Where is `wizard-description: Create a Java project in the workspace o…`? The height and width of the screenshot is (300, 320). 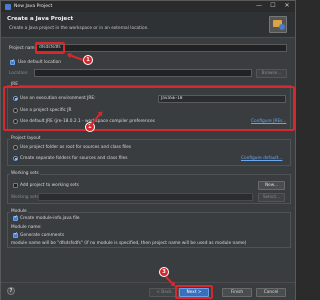
wizard-description: Create a Java project in the workspace o… is located at coordinates (79, 28).